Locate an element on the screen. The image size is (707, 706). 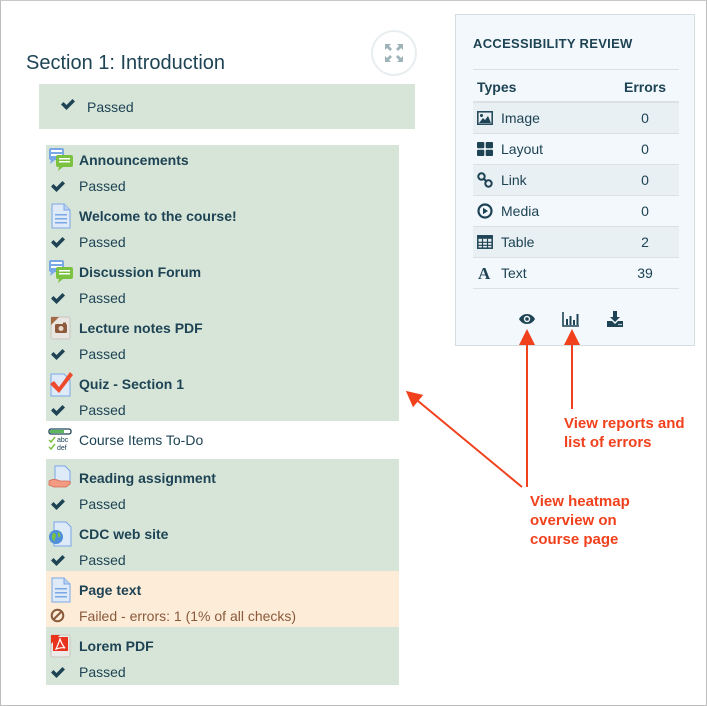
download-report-button is located at coordinates (615, 319).